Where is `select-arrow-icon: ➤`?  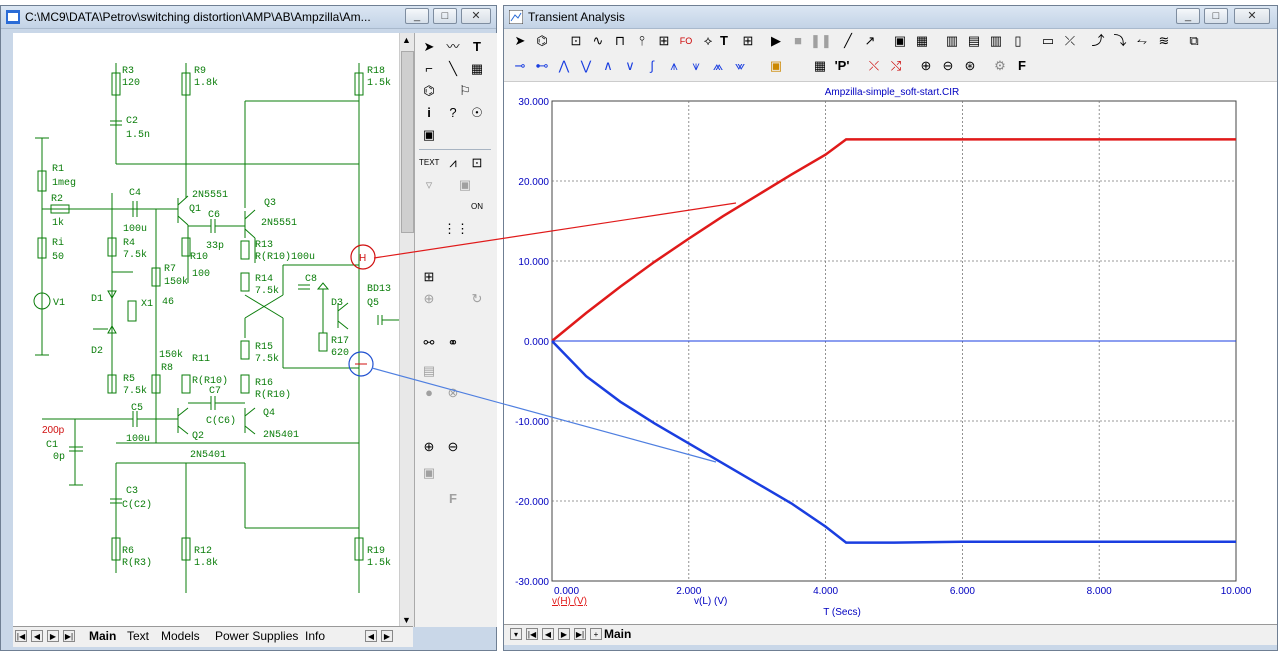 select-arrow-icon: ➤ is located at coordinates (429, 47).